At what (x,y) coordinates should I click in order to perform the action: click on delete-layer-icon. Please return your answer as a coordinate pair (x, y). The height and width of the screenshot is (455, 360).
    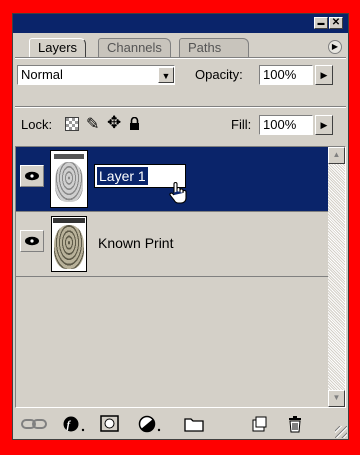
    Looking at the image, I should click on (295, 424).